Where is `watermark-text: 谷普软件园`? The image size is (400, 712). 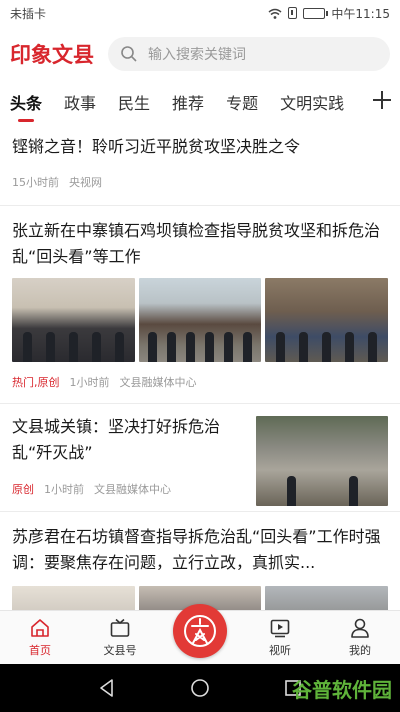
watermark-text: 谷普软件园 is located at coordinates (342, 690).